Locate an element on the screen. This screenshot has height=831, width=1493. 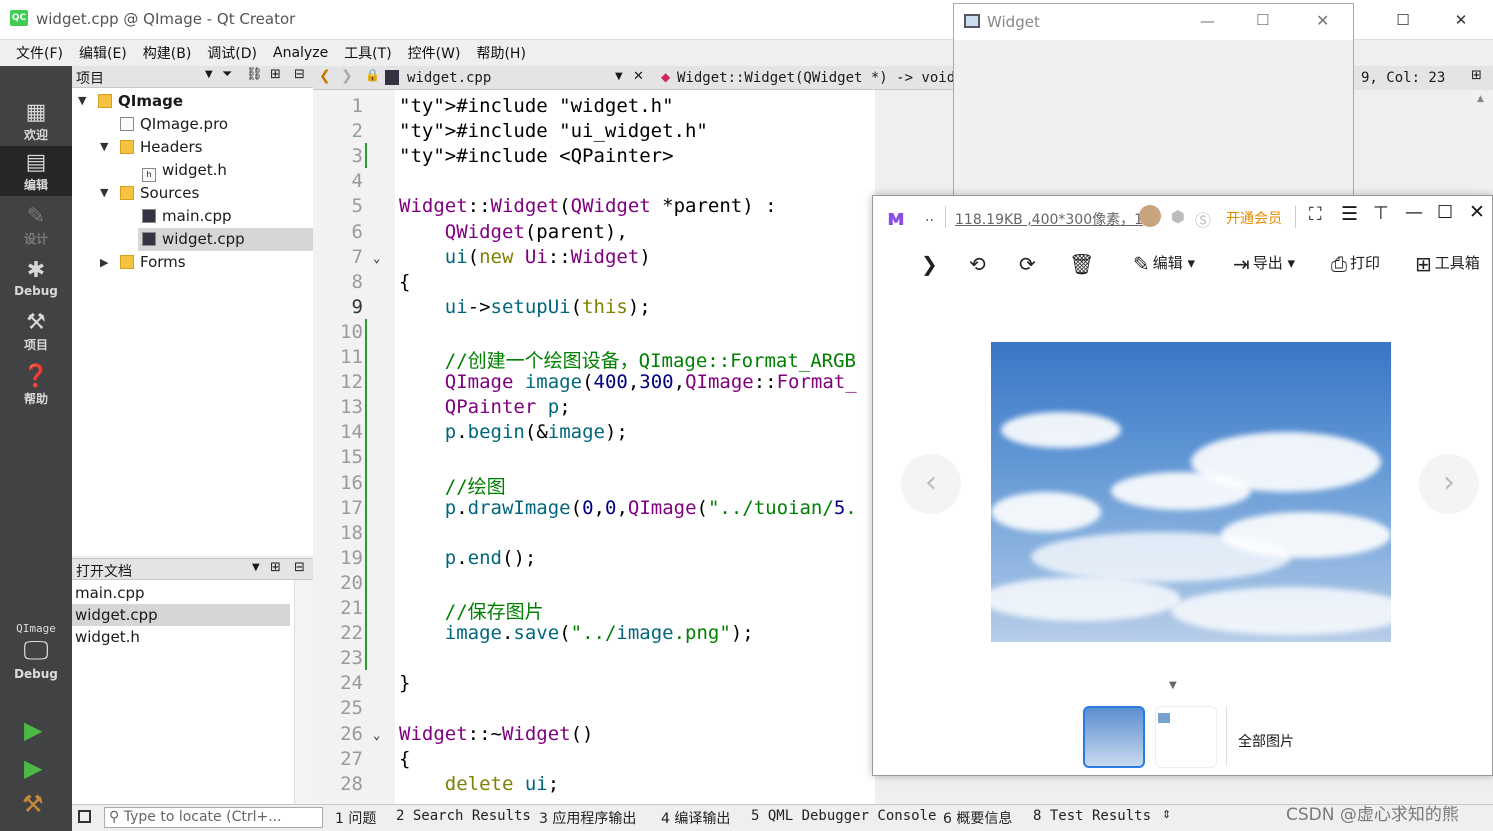
symbol-selector: Widget::Widget(QWidget *) -> void is located at coordinates (816, 78).